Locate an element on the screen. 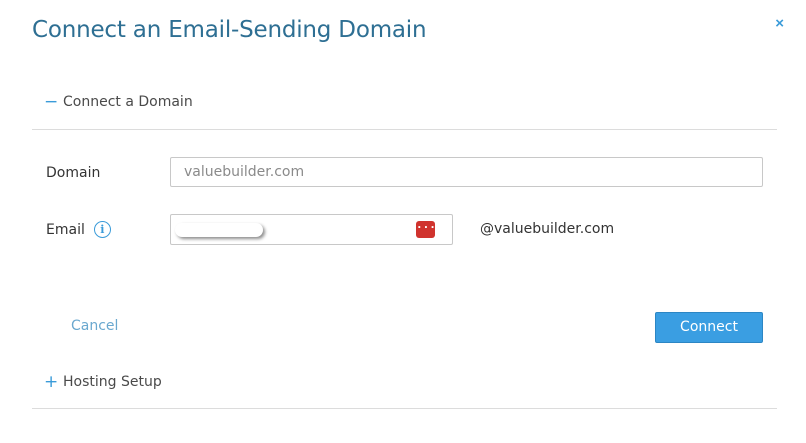 The image size is (806, 443). section-label: Connect a Domain is located at coordinates (128, 102).